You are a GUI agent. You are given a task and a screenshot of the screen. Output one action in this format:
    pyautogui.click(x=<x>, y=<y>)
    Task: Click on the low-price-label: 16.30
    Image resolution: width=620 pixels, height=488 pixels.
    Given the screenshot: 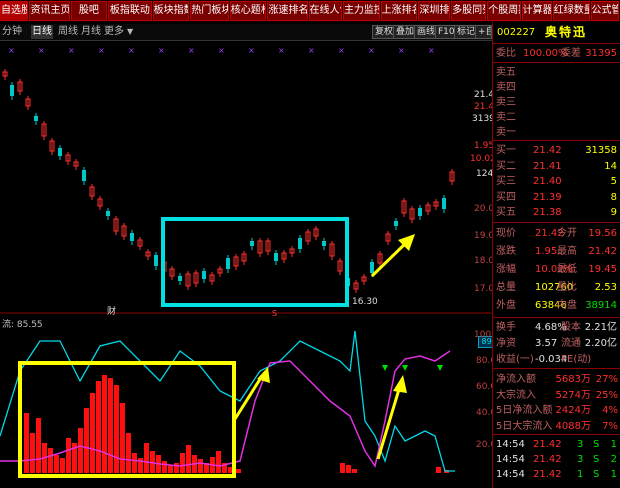 What is the action you would take?
    pyautogui.click(x=365, y=302)
    